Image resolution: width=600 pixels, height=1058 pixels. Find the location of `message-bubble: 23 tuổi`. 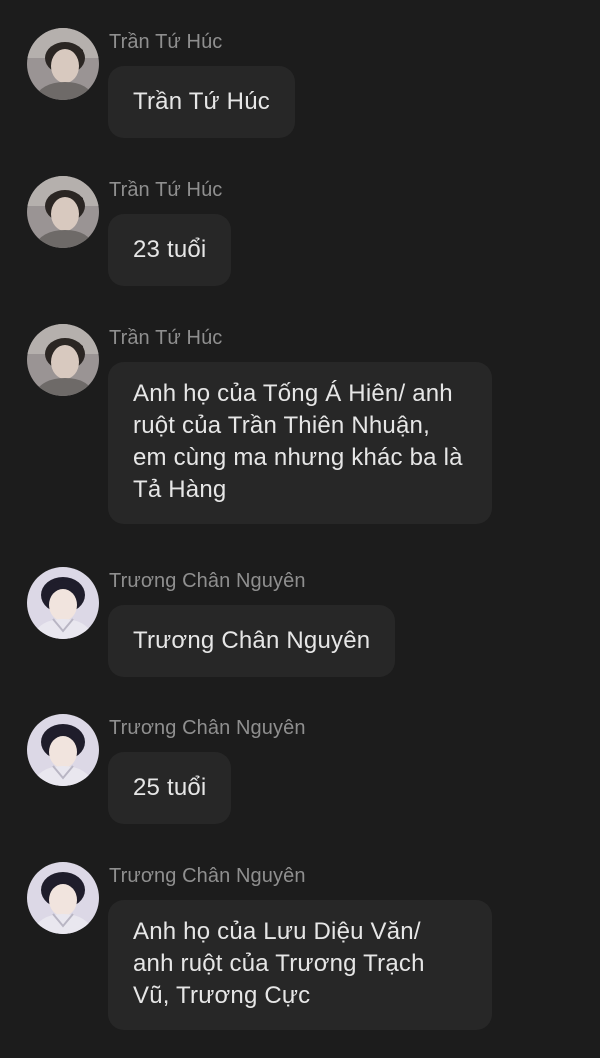

message-bubble: 23 tuổi is located at coordinates (170, 250).